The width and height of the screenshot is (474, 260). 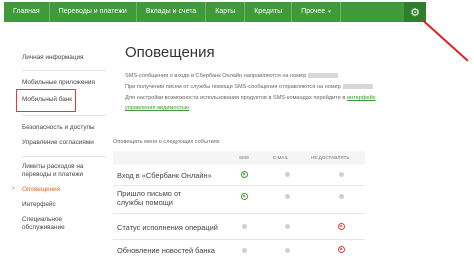 What do you see at coordinates (361, 98) in the screenshot?
I see `visibility-settings-link: интерфейс` at bounding box center [361, 98].